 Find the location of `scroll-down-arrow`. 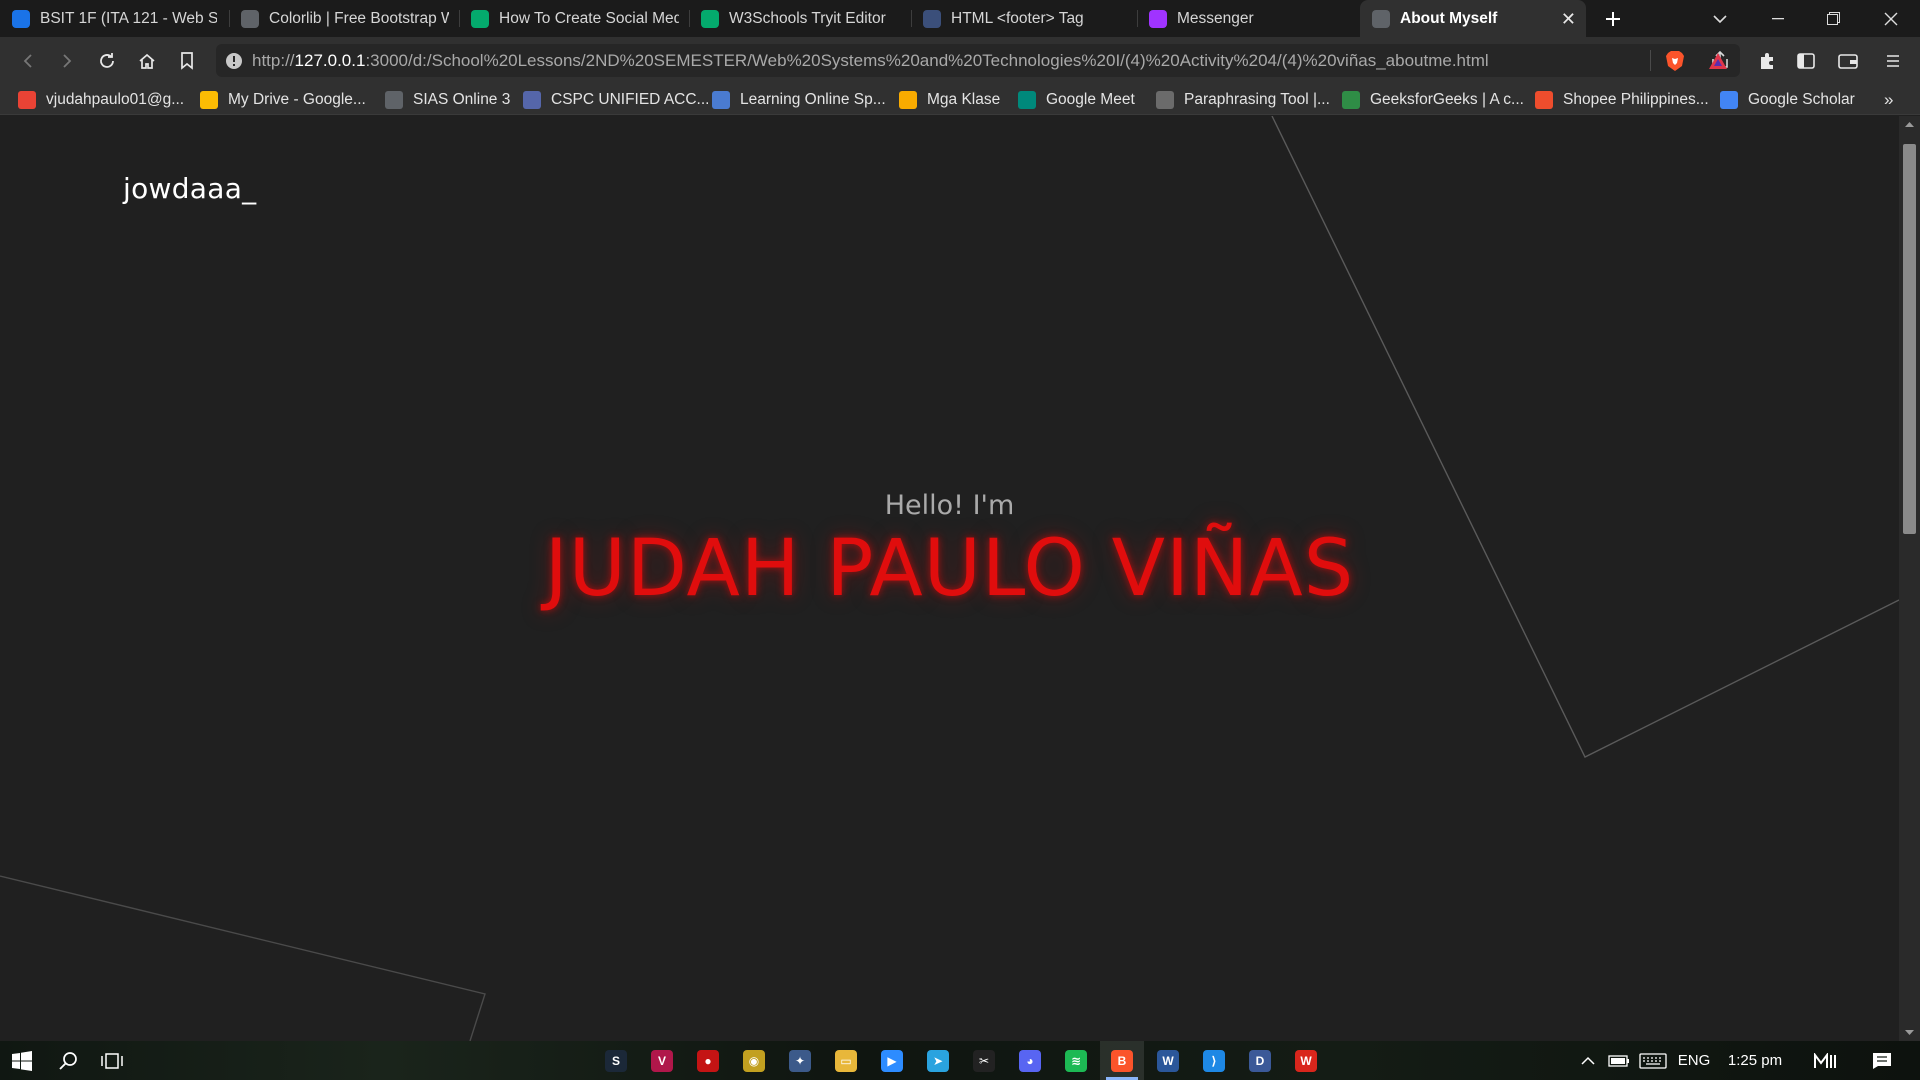

scroll-down-arrow is located at coordinates (1909, 1033).